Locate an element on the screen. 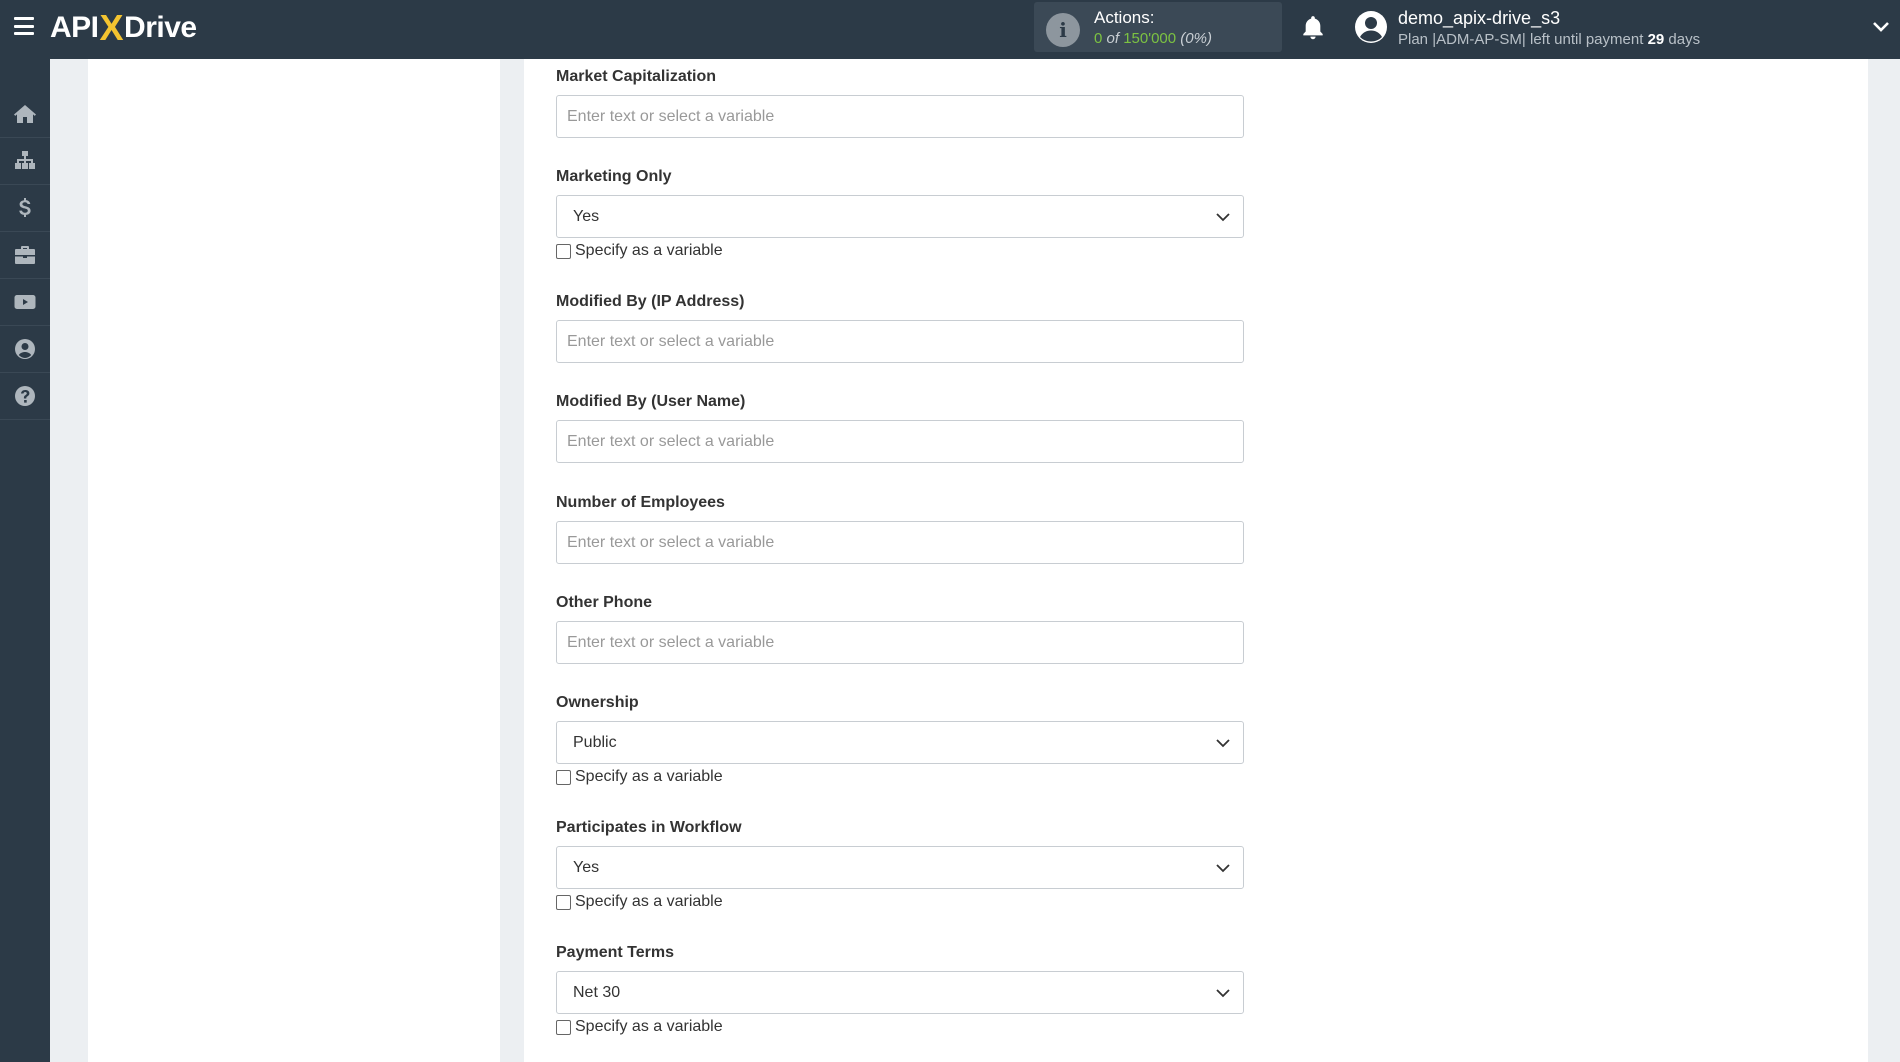 The image size is (1900, 1062). payment-terms-specify-variable: Specify as a variable is located at coordinates (639, 1027).